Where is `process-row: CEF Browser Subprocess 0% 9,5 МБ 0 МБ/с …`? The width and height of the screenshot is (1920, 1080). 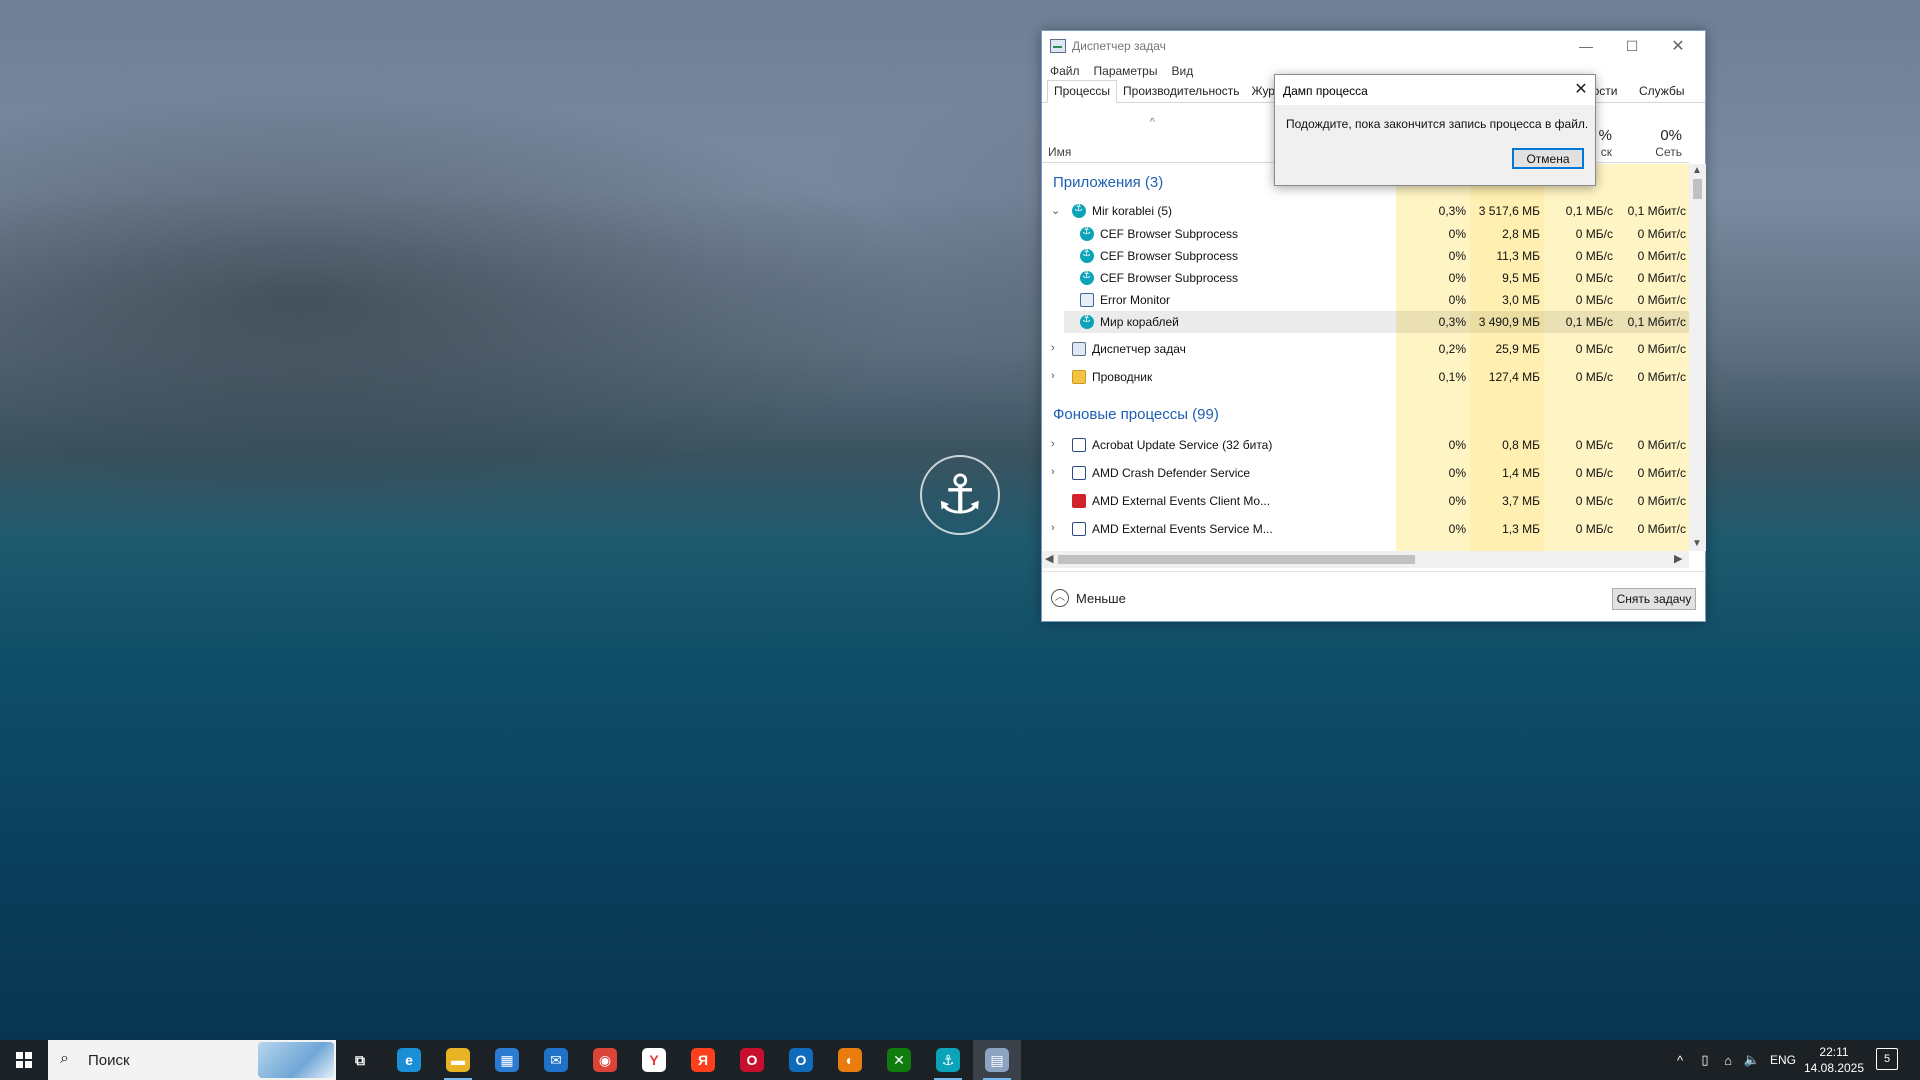 process-row: CEF Browser Subprocess 0% 9,5 МБ 0 МБ/с … is located at coordinates (1365, 278).